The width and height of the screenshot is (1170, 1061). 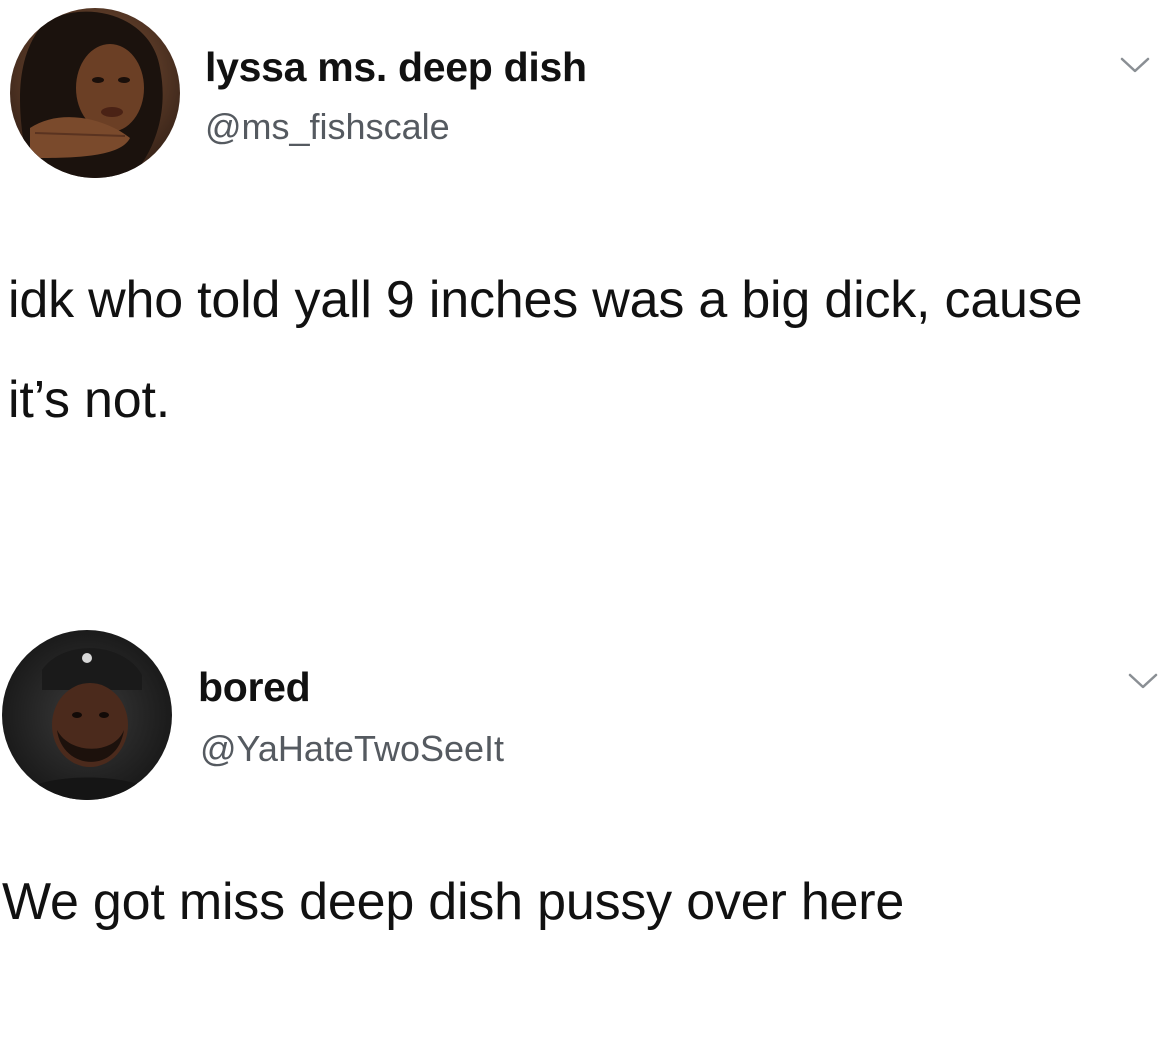 What do you see at coordinates (327, 127) in the screenshot?
I see `user-handle: @ms_fishscale` at bounding box center [327, 127].